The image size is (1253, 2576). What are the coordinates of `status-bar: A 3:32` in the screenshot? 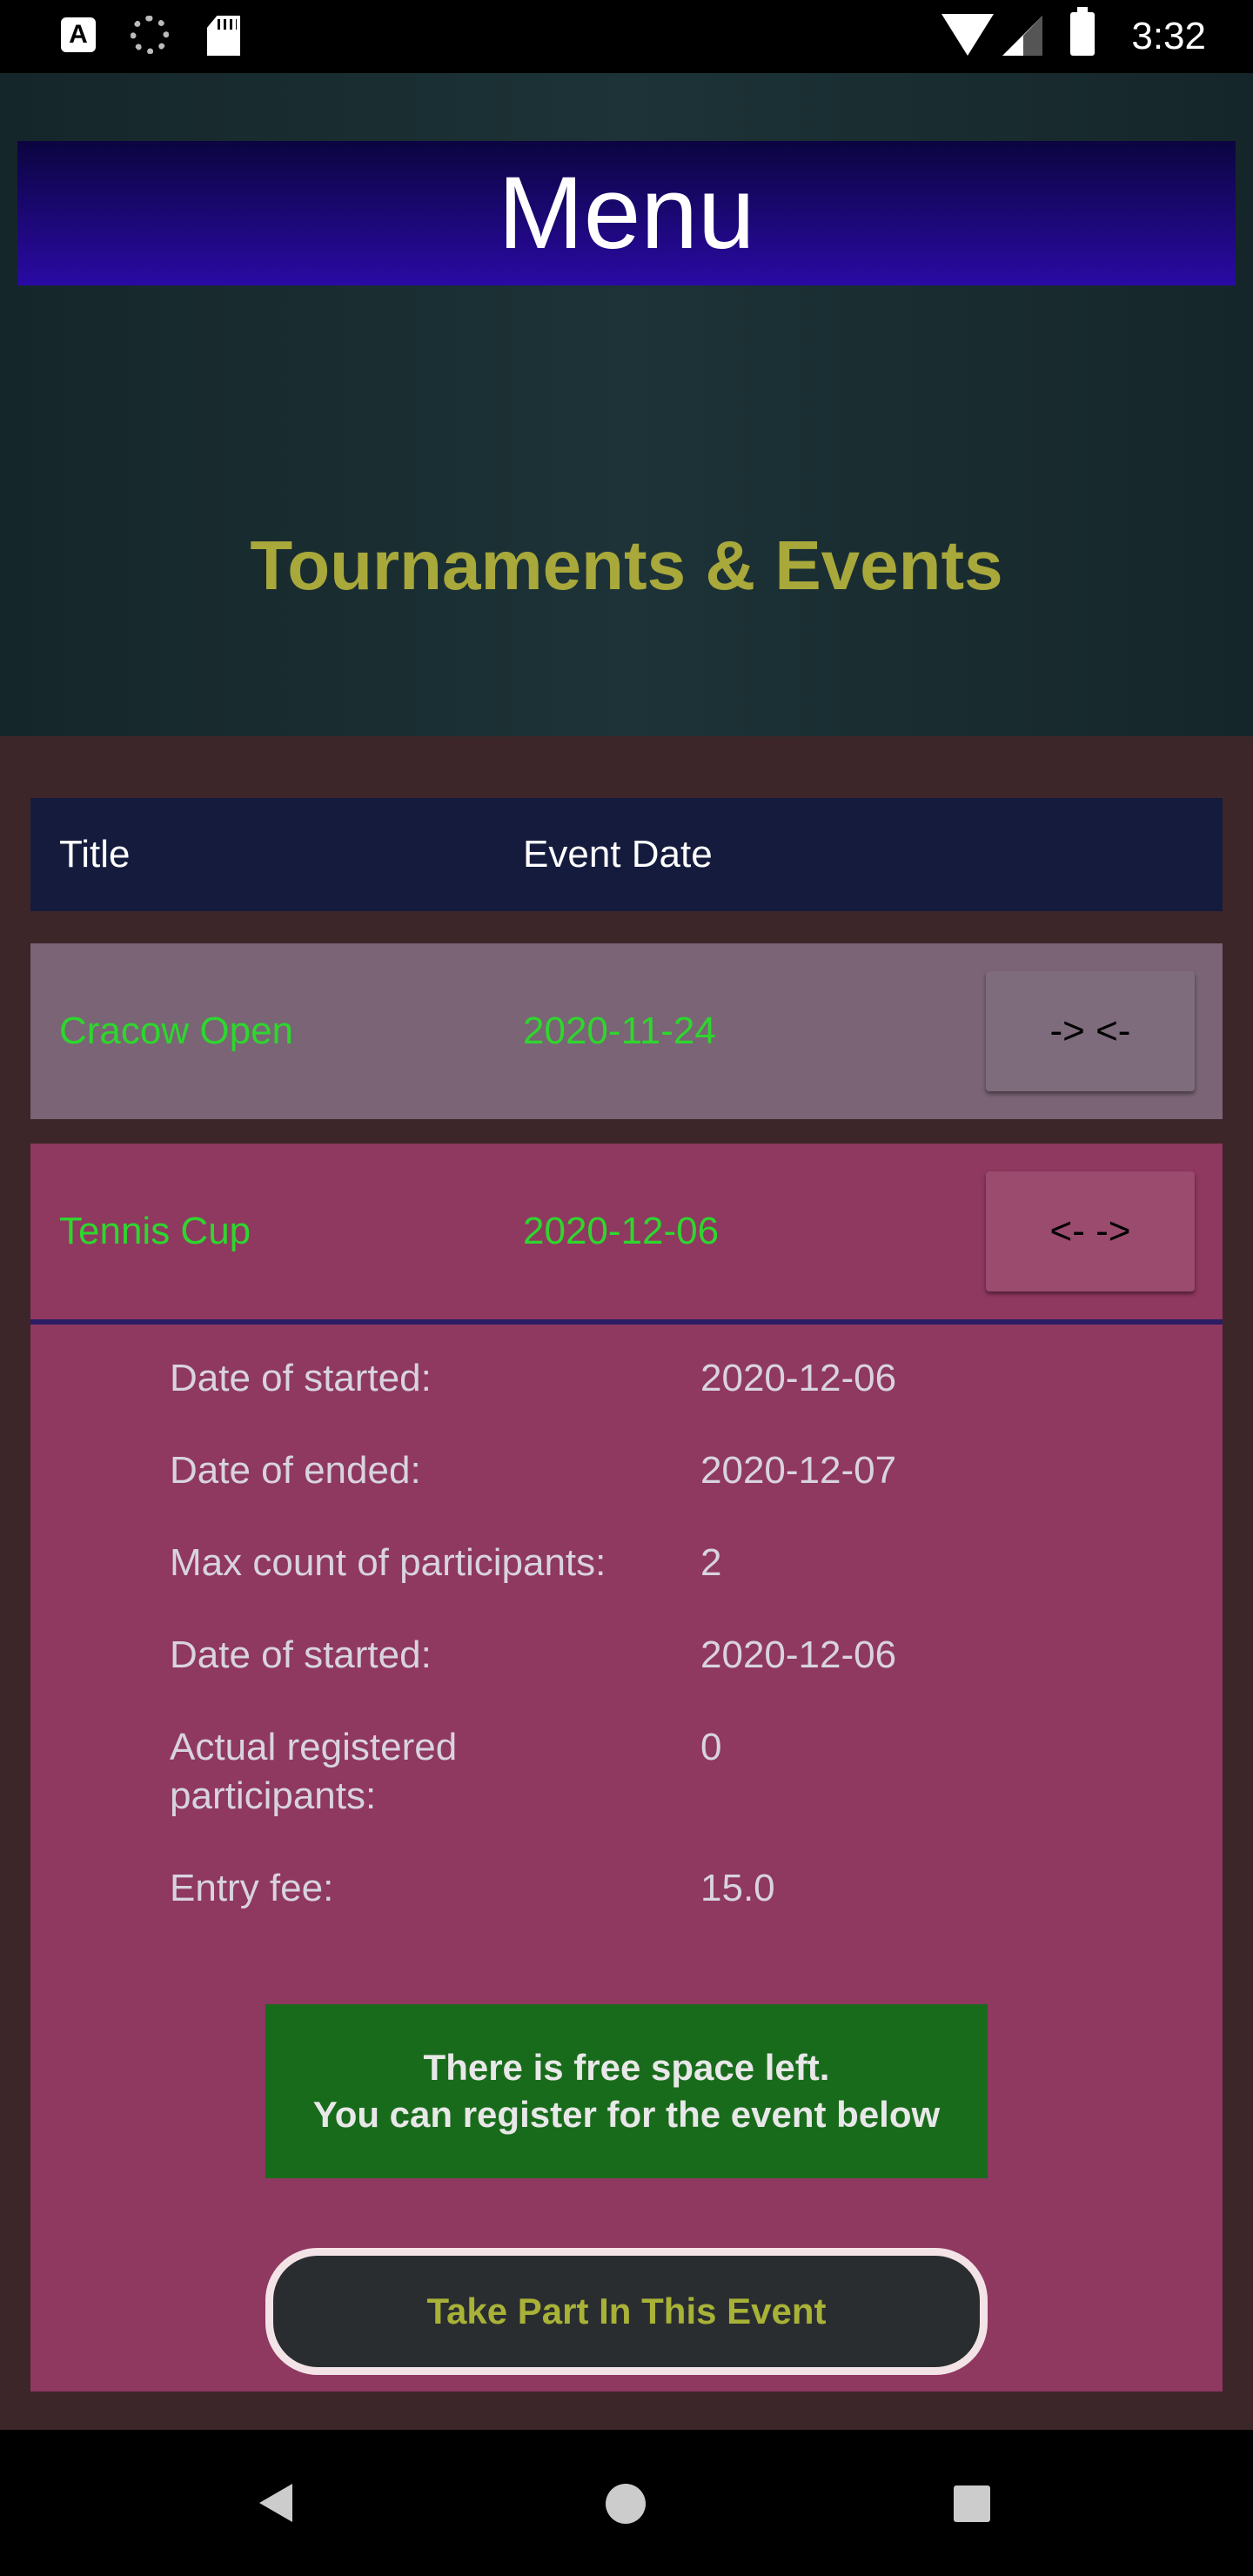 It's located at (626, 37).